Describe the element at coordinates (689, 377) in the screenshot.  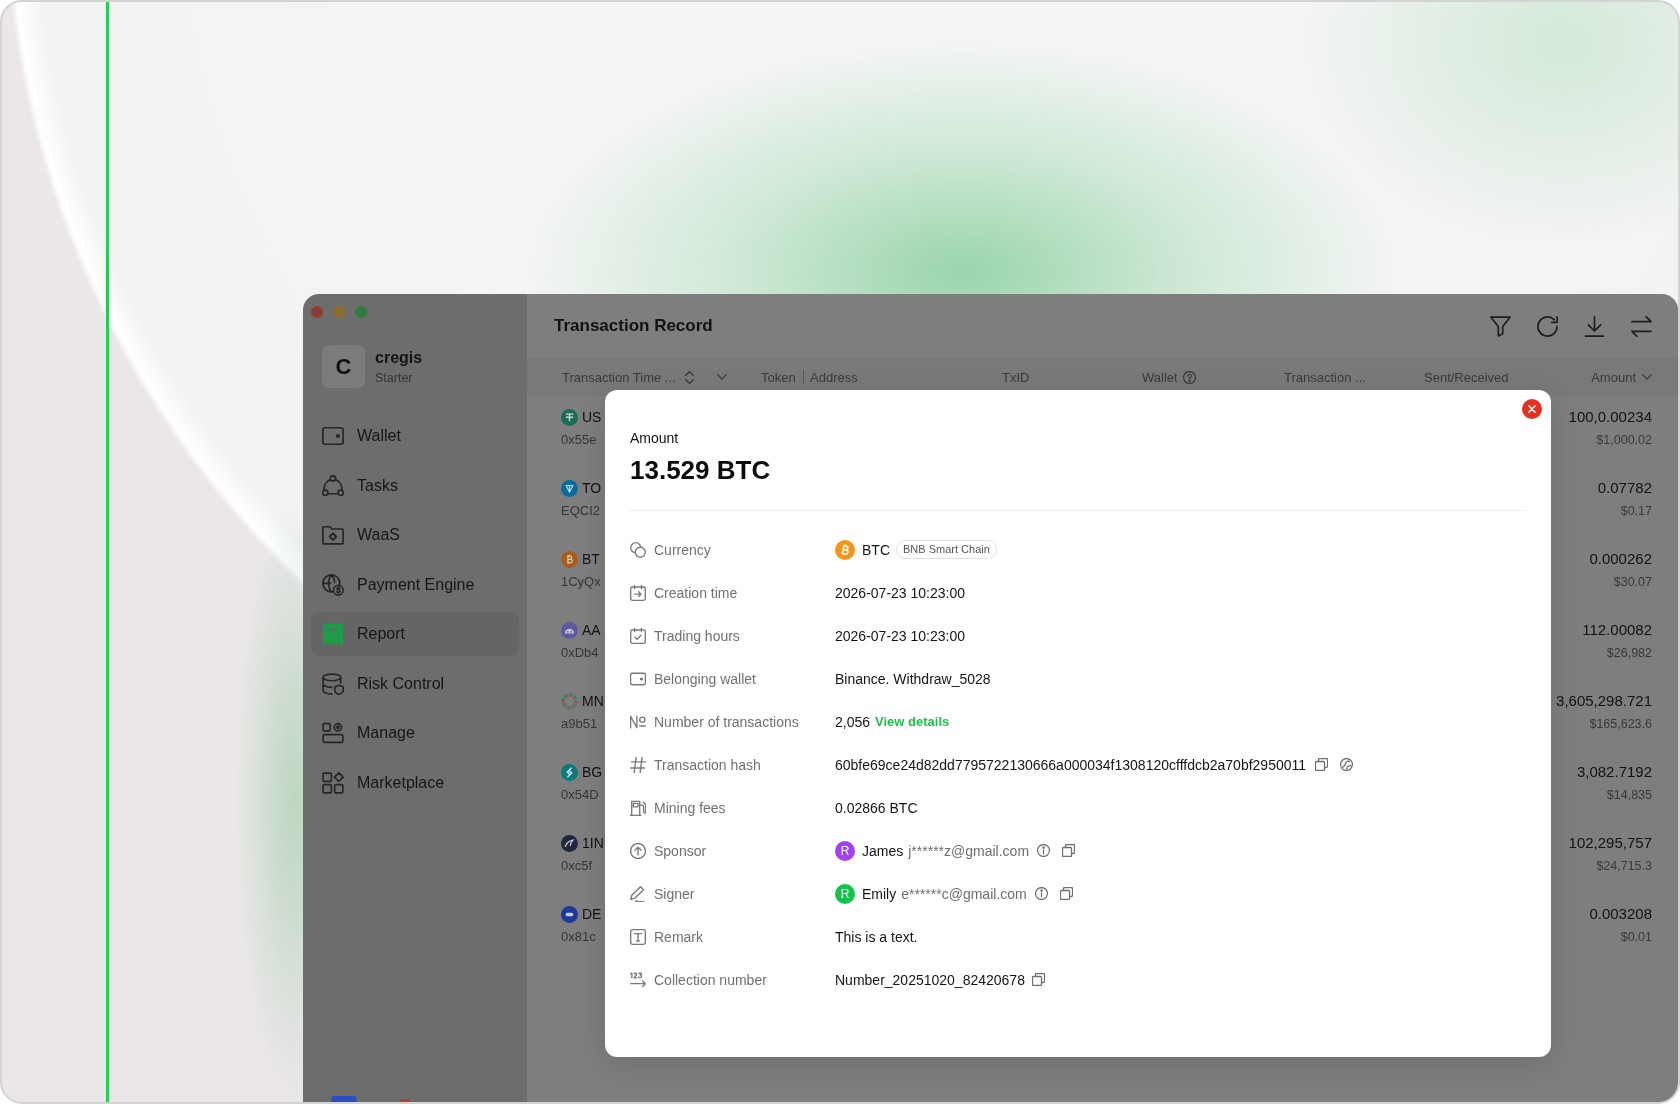
I see `sort-icon` at that location.